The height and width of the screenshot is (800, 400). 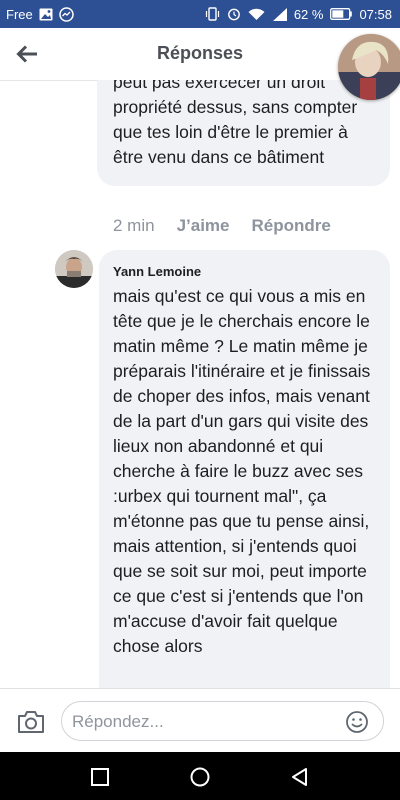 I want to click on clock: 07:58, so click(x=375, y=14).